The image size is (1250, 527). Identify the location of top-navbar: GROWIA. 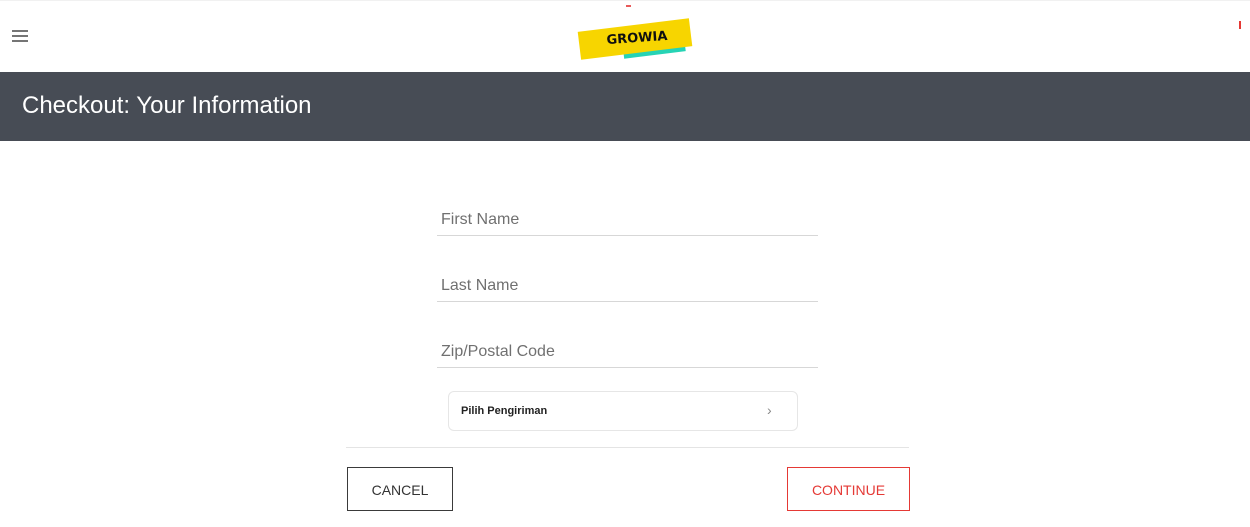
(625, 36).